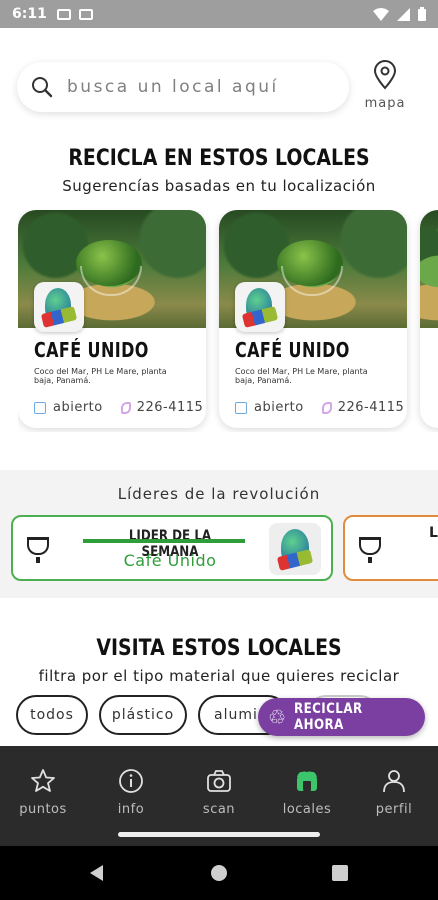 This screenshot has width=438, height=900. What do you see at coordinates (29, 14) in the screenshot?
I see `status-time: 6:11` at bounding box center [29, 14].